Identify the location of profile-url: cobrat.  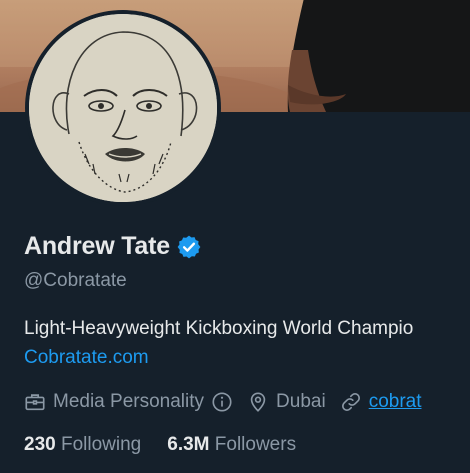
(381, 402).